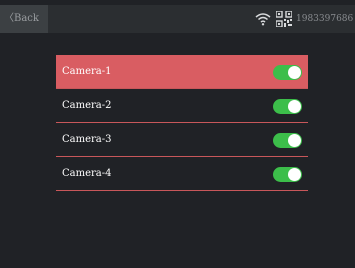 The height and width of the screenshot is (268, 355). I want to click on camera-label: Camera-4, so click(87, 173).